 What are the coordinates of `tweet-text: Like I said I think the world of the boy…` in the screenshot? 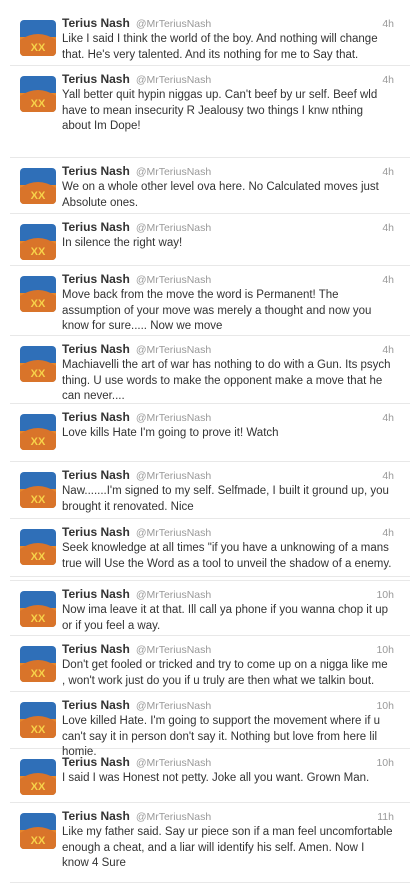 It's located at (220, 47).